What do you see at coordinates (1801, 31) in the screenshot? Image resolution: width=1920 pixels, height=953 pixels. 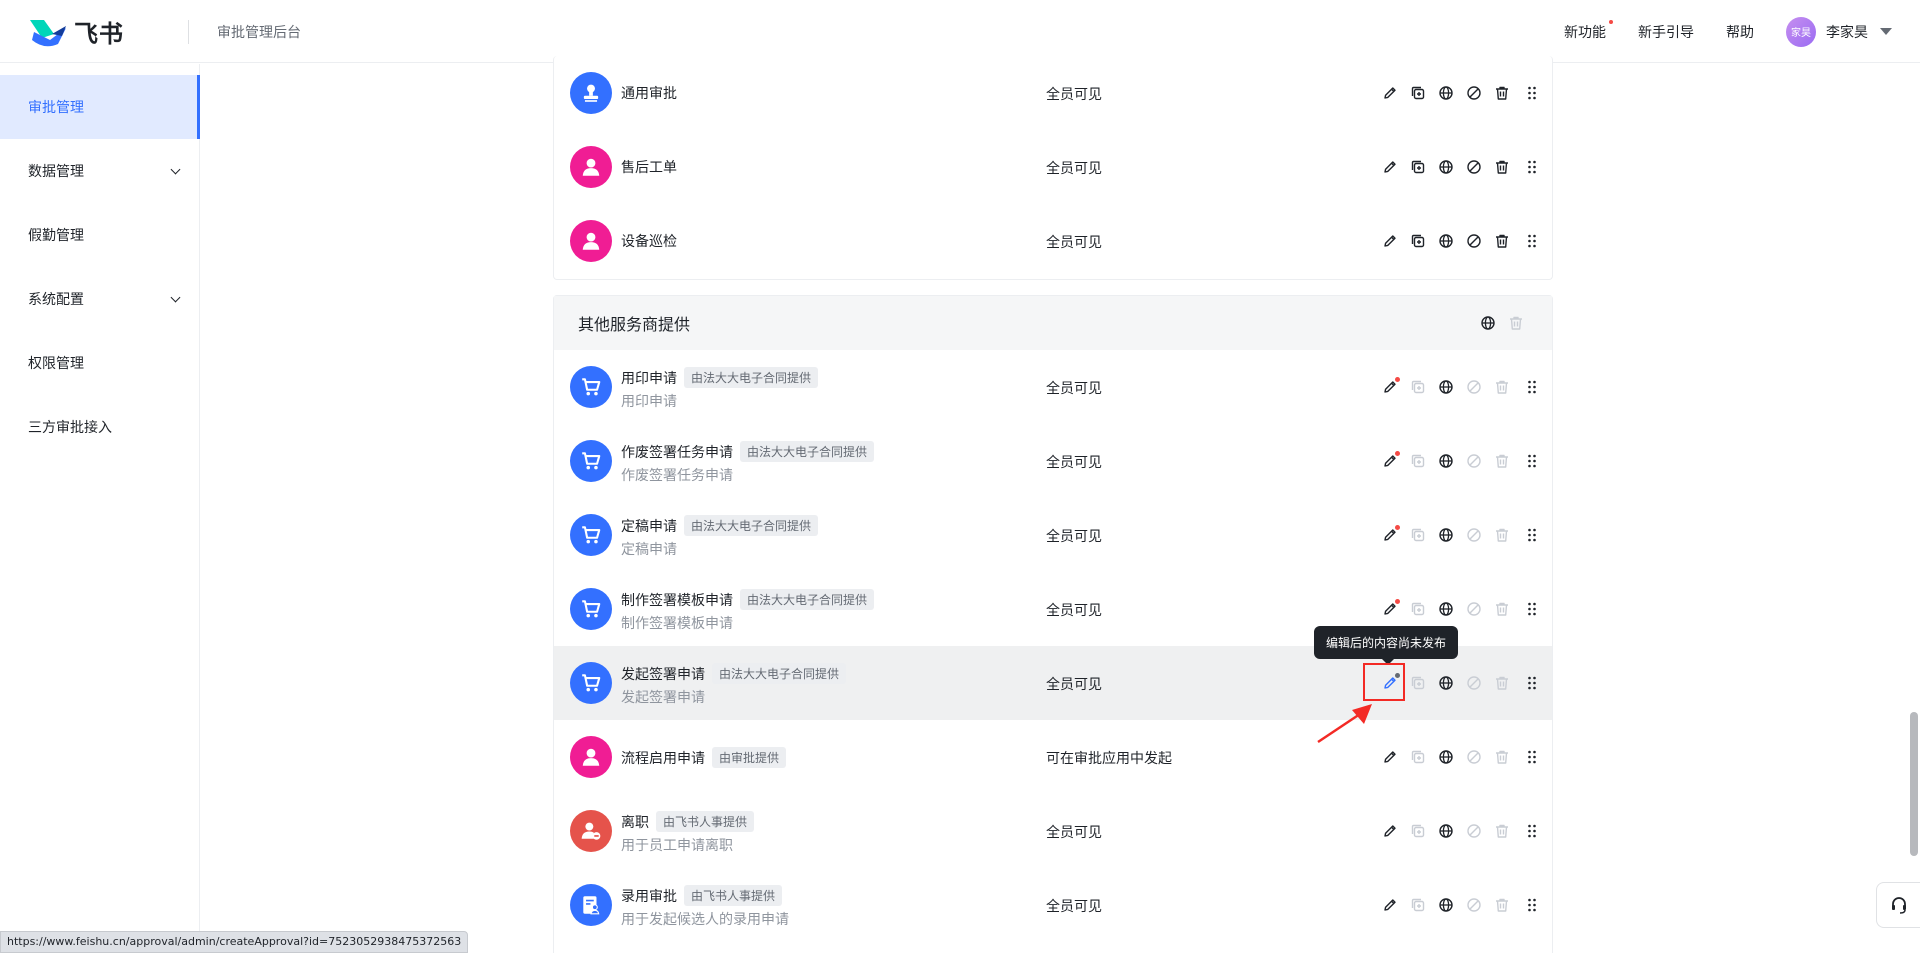 I see `avatar: 家昊` at bounding box center [1801, 31].